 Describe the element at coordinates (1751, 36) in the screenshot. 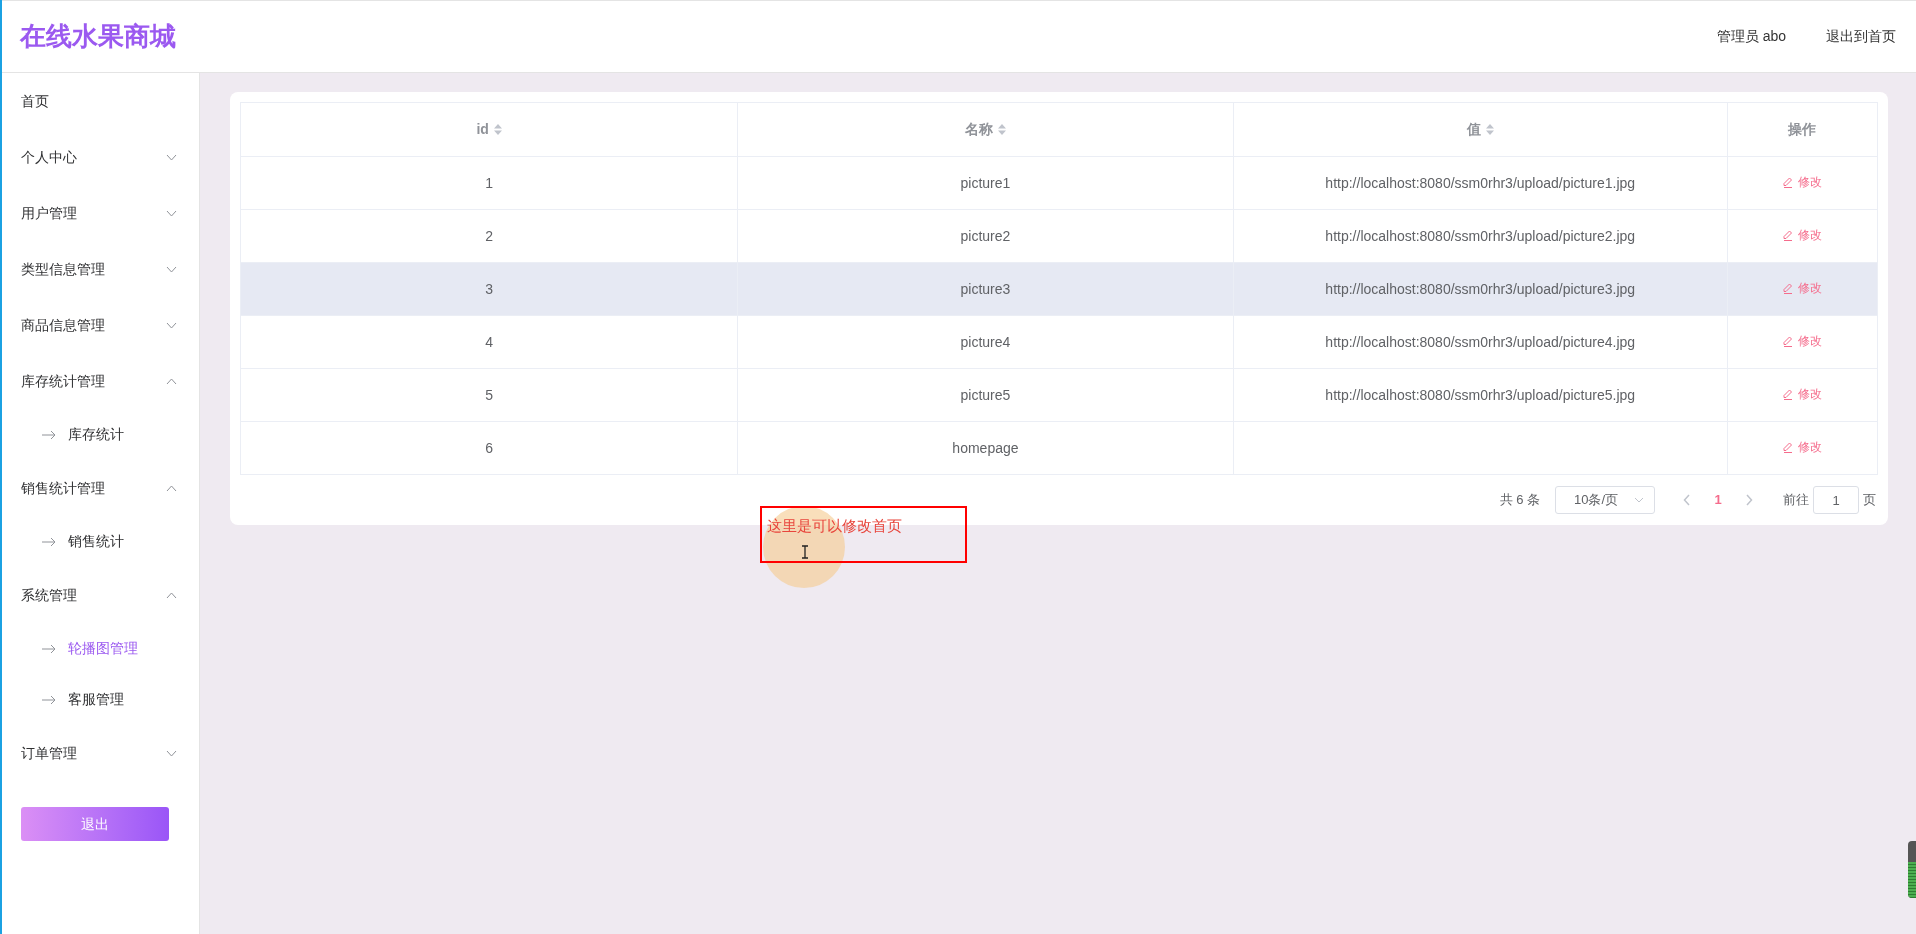

I see `admin-user-label: 管理员 abo` at that location.